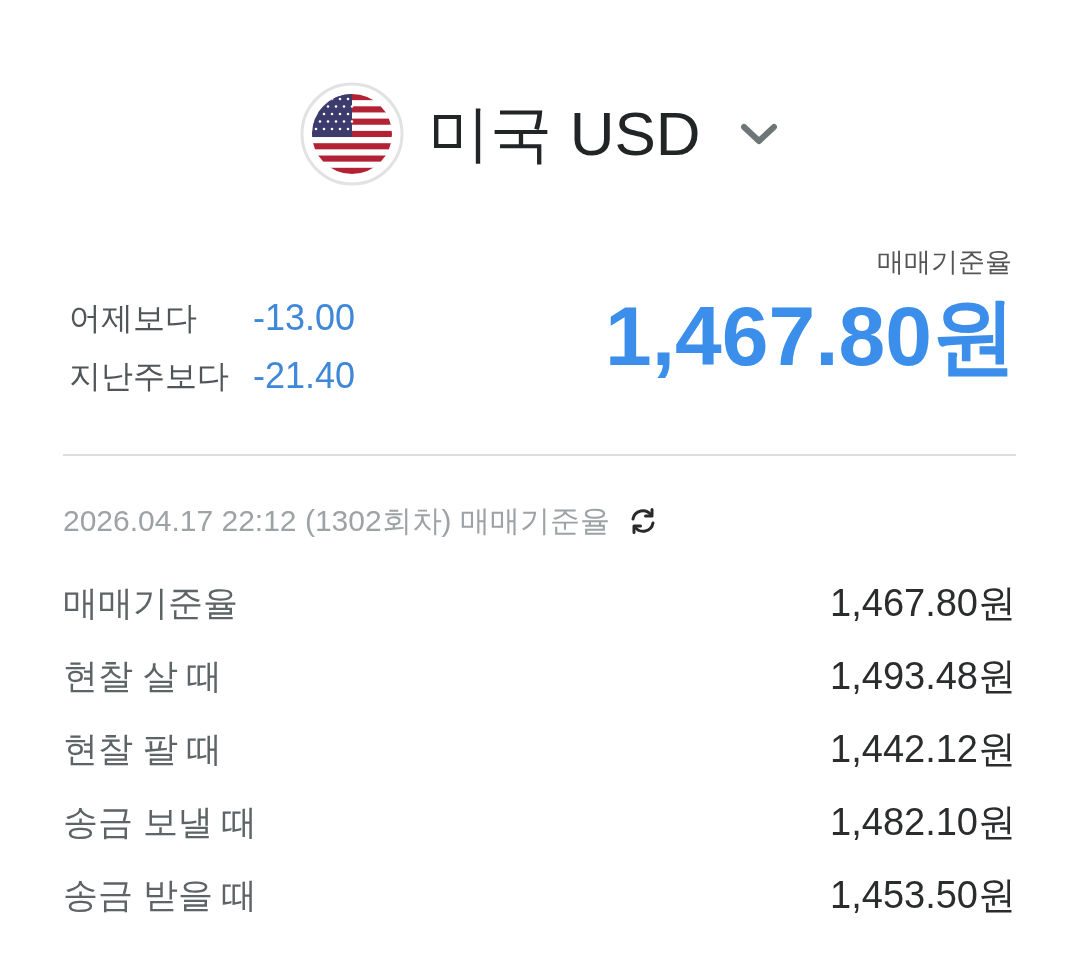 The width and height of the screenshot is (1079, 962). What do you see at coordinates (304, 318) in the screenshot?
I see `change-value: -13.00` at bounding box center [304, 318].